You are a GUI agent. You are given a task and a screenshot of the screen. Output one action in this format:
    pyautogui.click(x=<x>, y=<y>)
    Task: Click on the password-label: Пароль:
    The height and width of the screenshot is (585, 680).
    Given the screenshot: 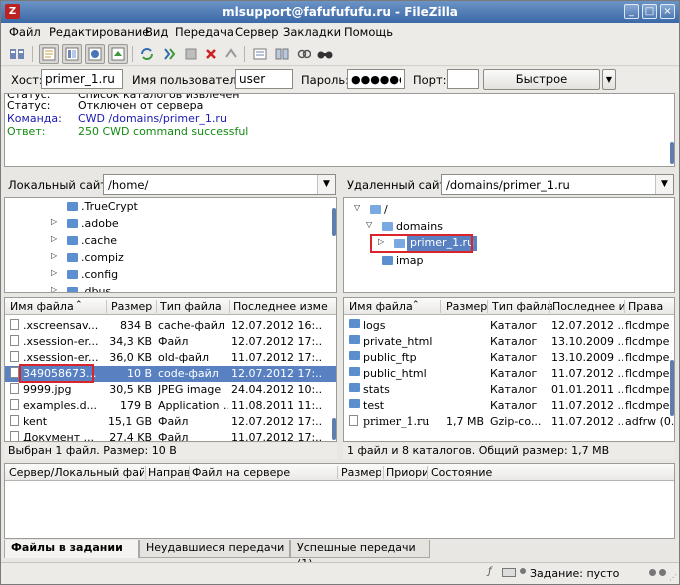 What is the action you would take?
    pyautogui.click(x=325, y=80)
    